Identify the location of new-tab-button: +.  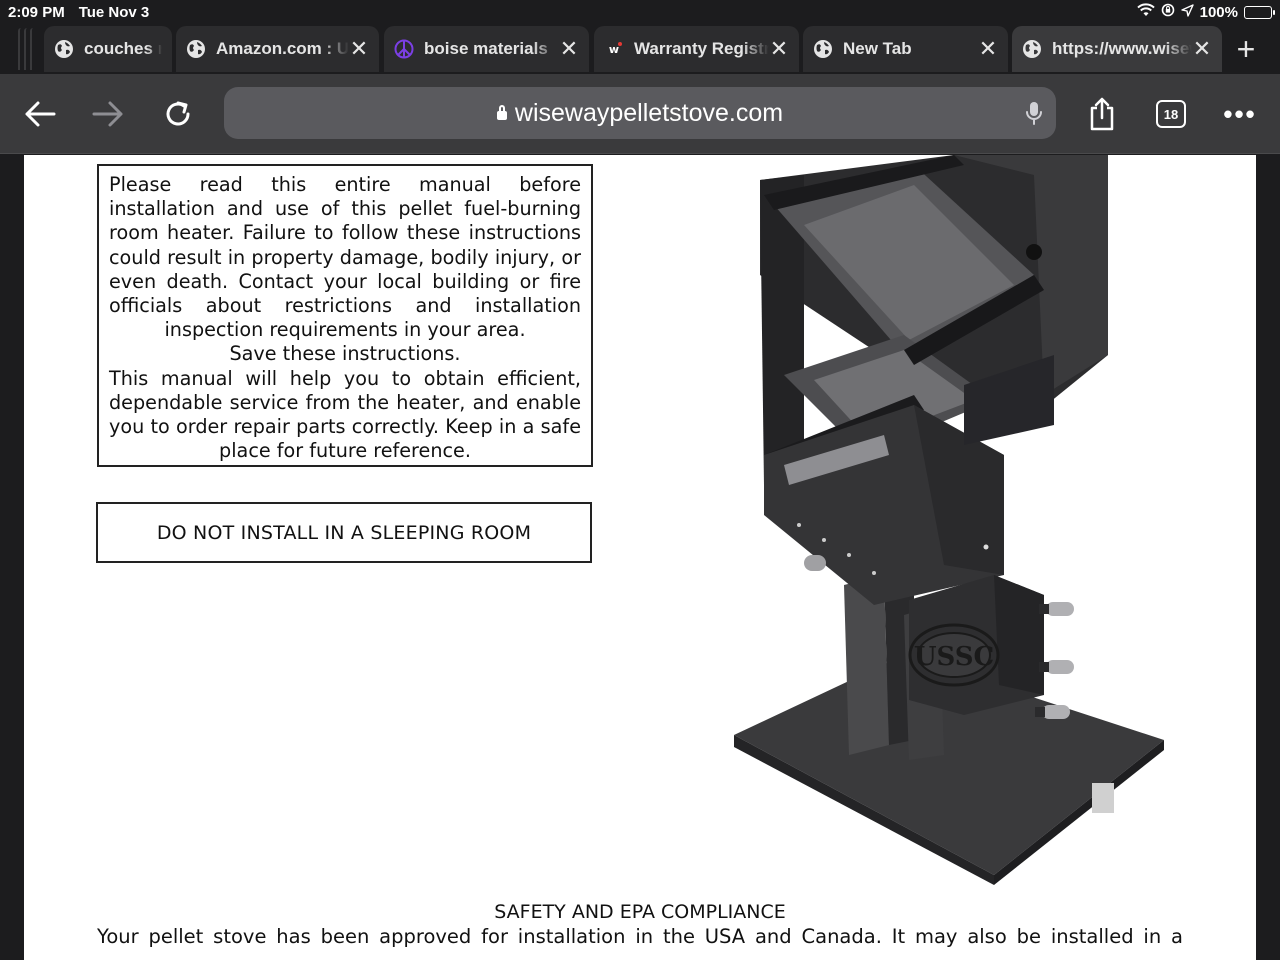
(1246, 49).